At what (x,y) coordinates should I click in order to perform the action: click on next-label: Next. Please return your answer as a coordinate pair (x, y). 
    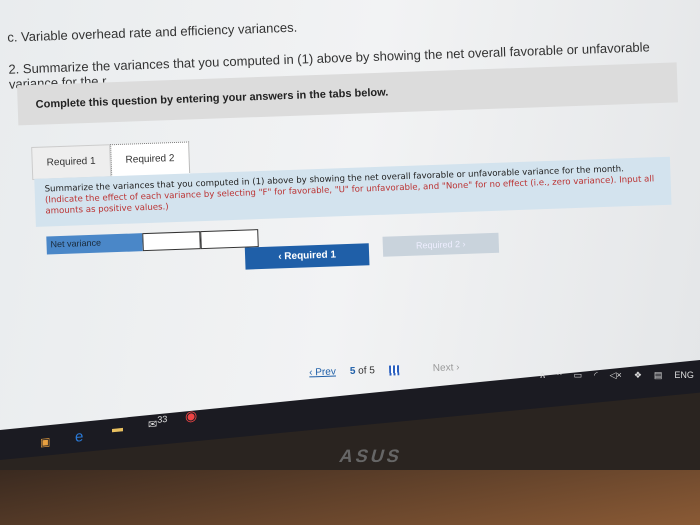
    Looking at the image, I should click on (443, 368).